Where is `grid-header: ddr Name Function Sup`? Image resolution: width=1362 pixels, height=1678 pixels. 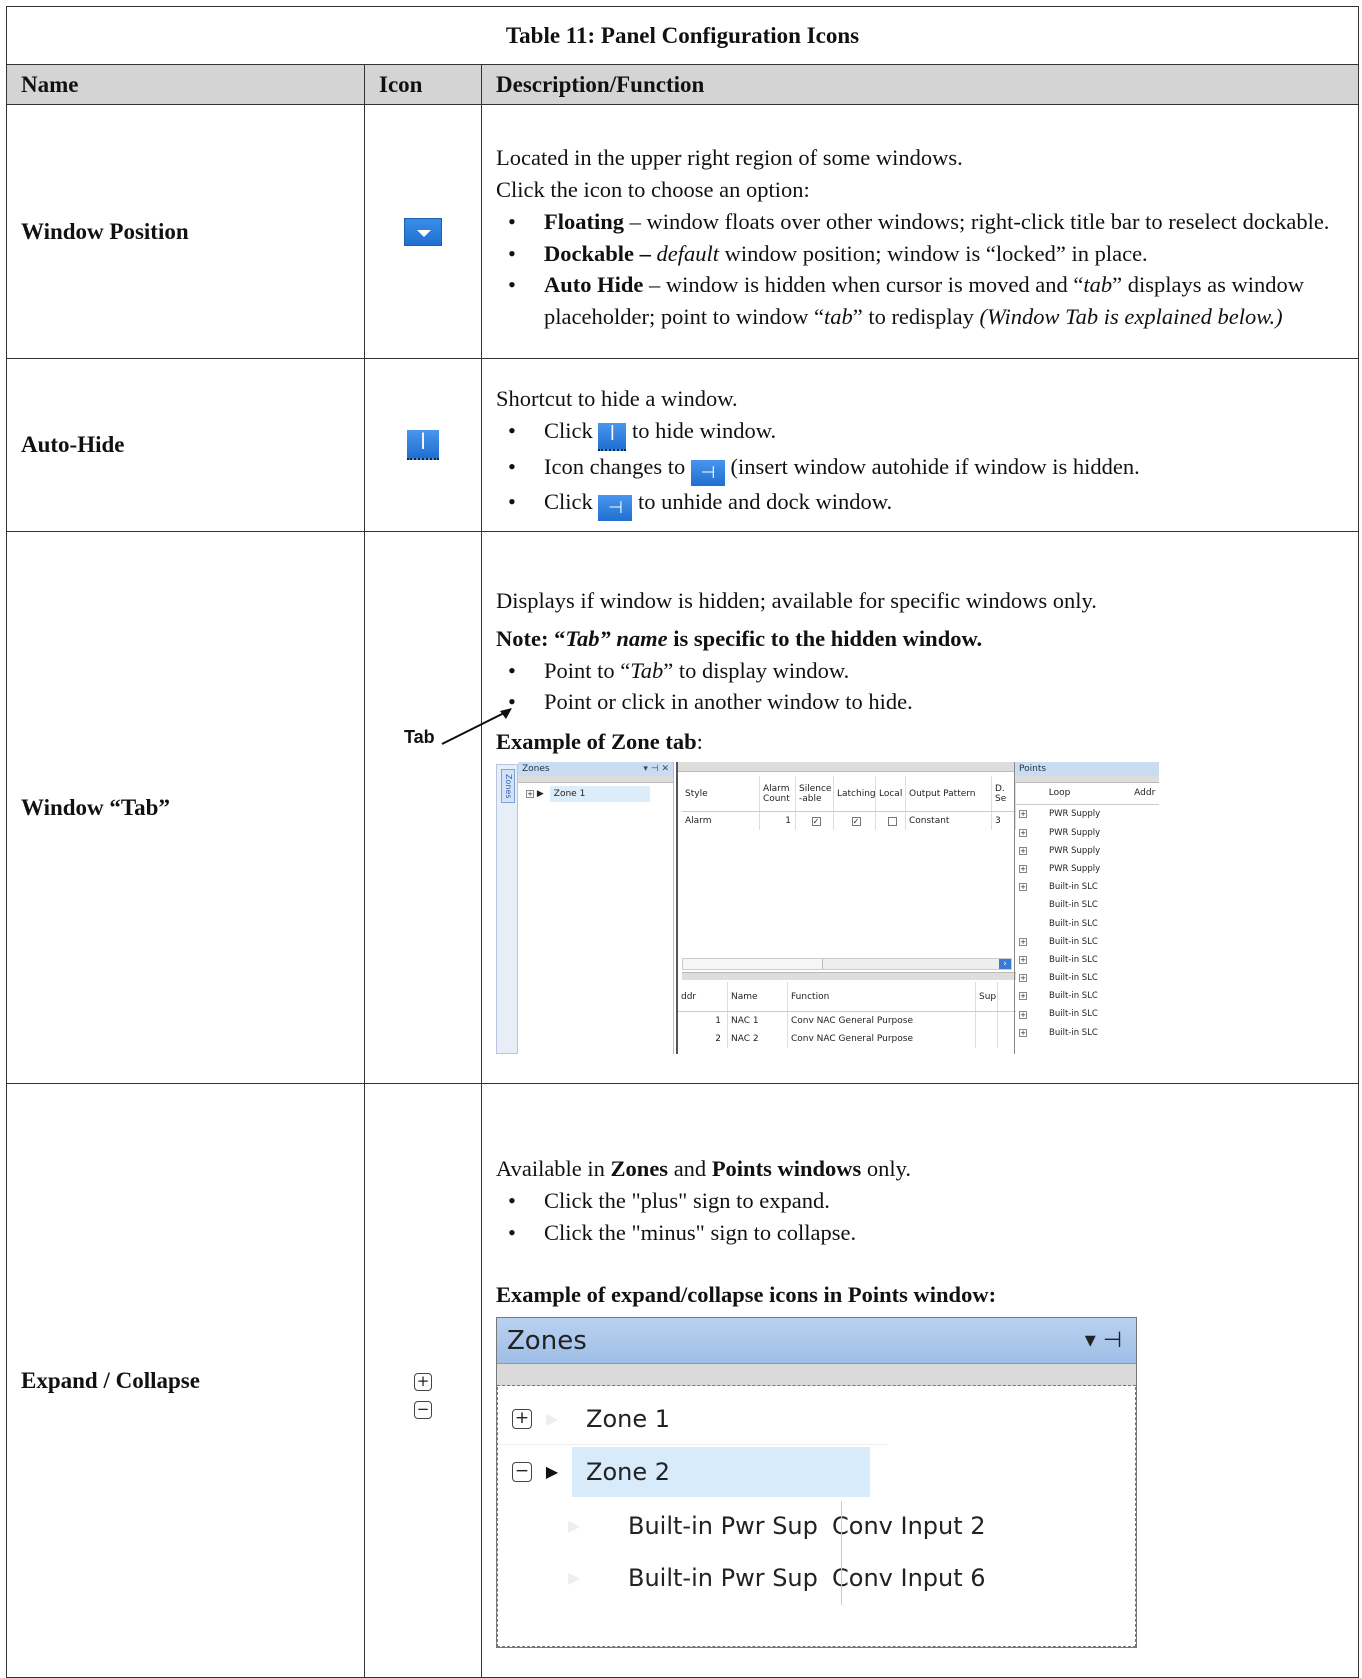 grid-header: ddr Name Function Sup is located at coordinates (847, 997).